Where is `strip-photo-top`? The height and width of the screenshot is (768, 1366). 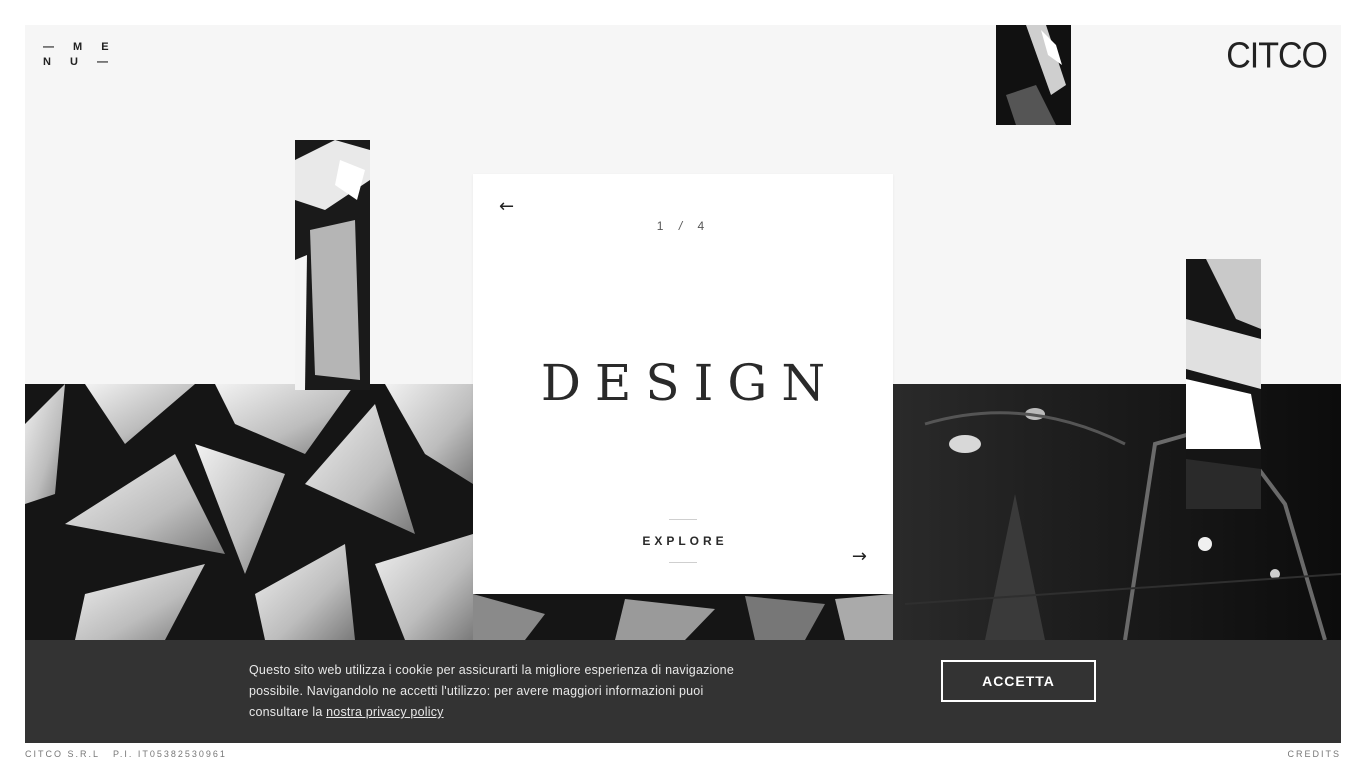
strip-photo-top is located at coordinates (1033, 75).